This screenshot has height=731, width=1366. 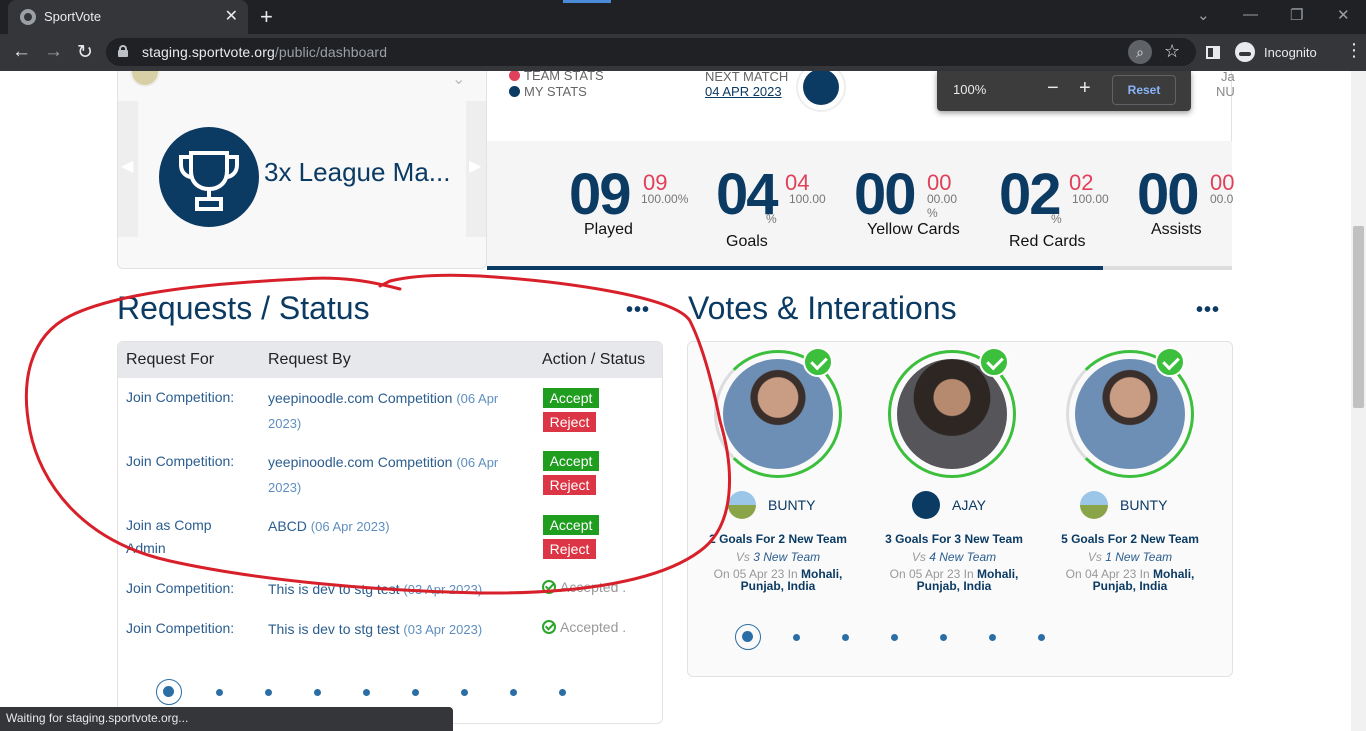 I want to click on profile-label: Incognito, so click(x=1290, y=52).